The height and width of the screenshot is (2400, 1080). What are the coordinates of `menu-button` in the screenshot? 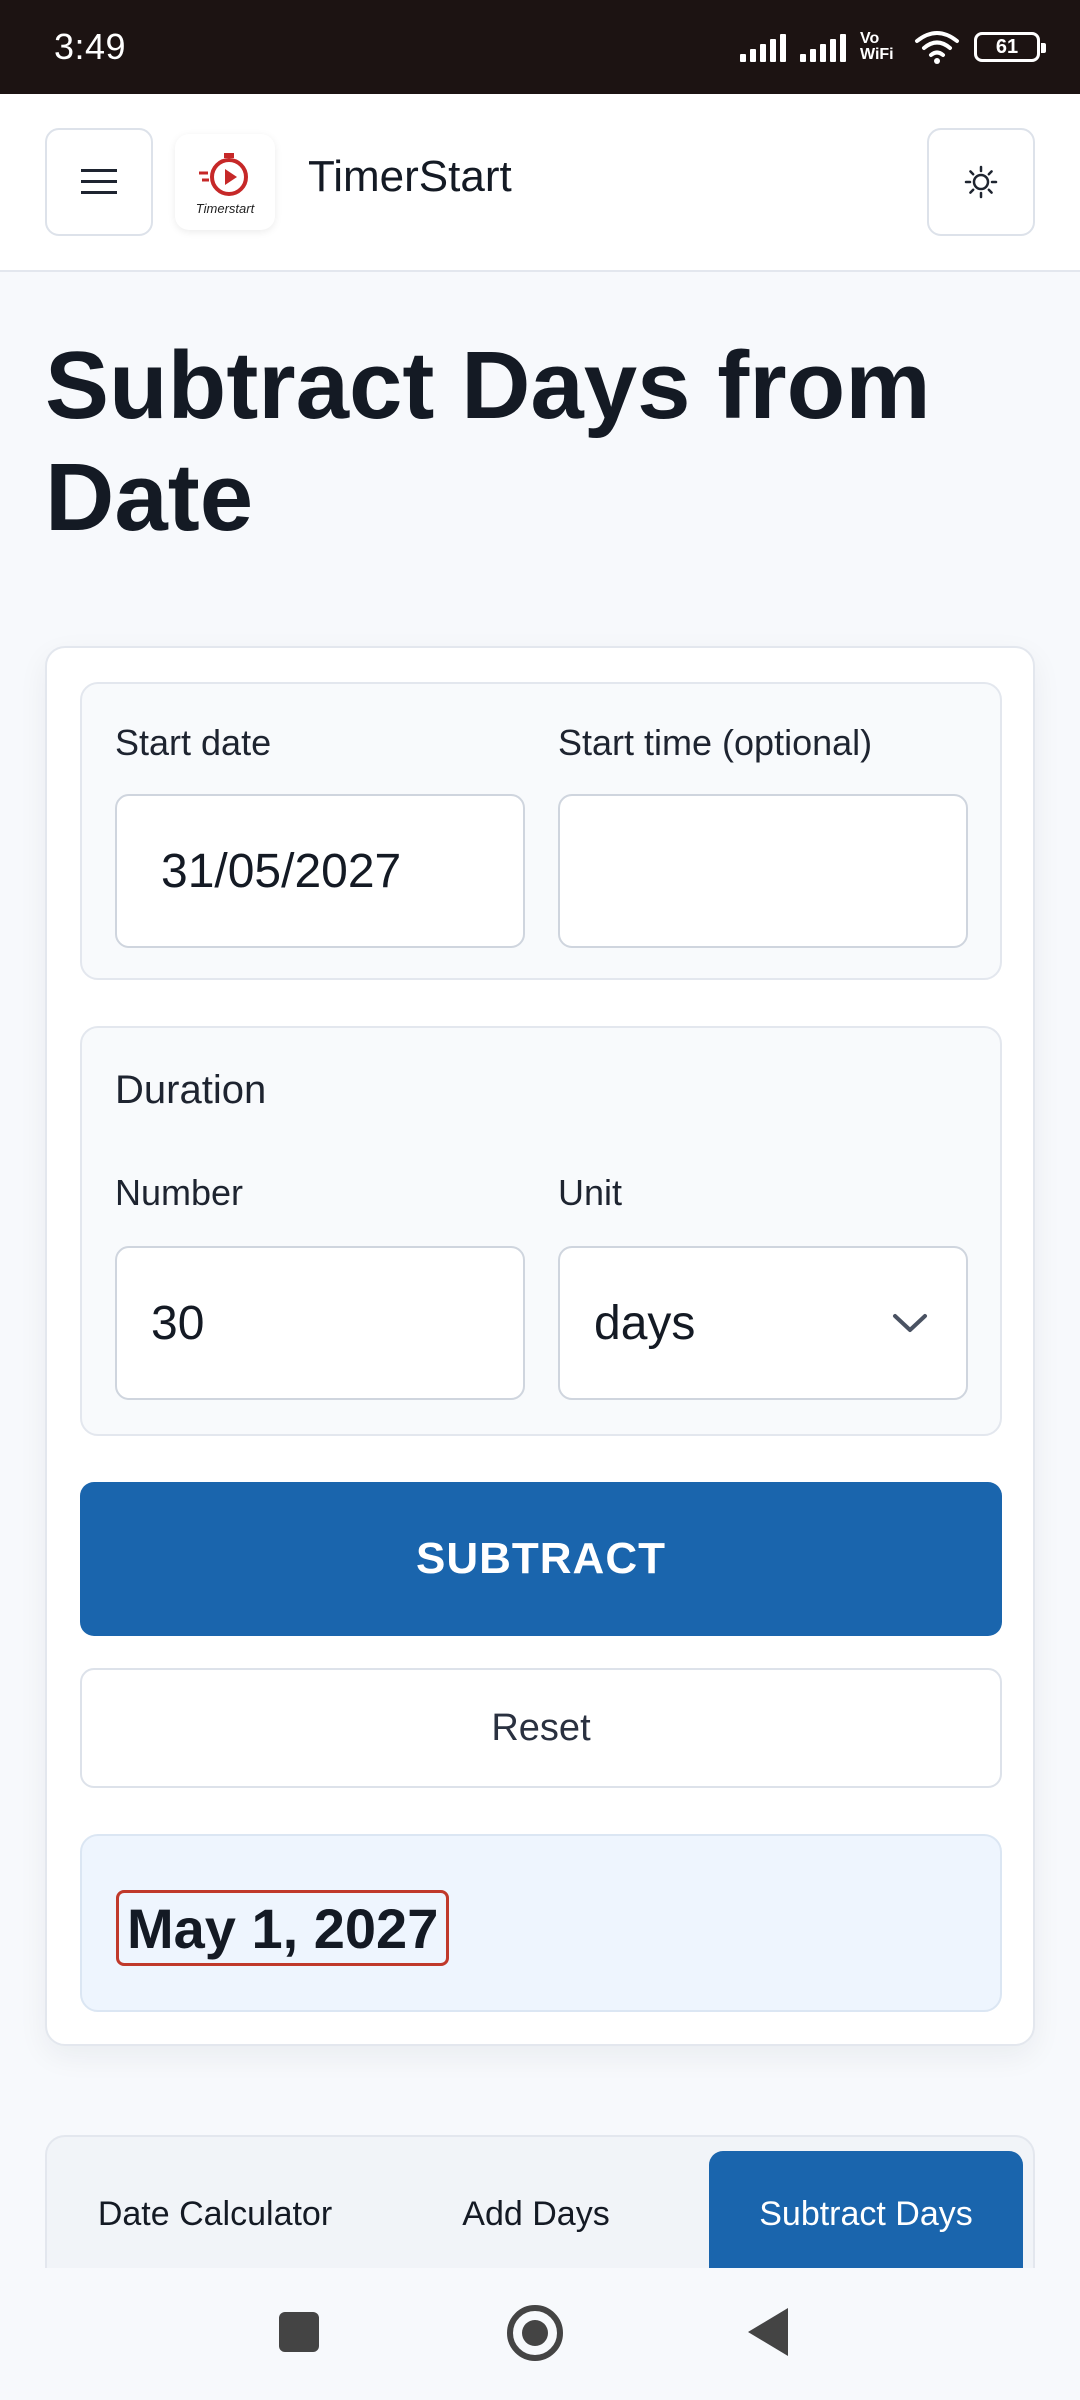 It's located at (99, 182).